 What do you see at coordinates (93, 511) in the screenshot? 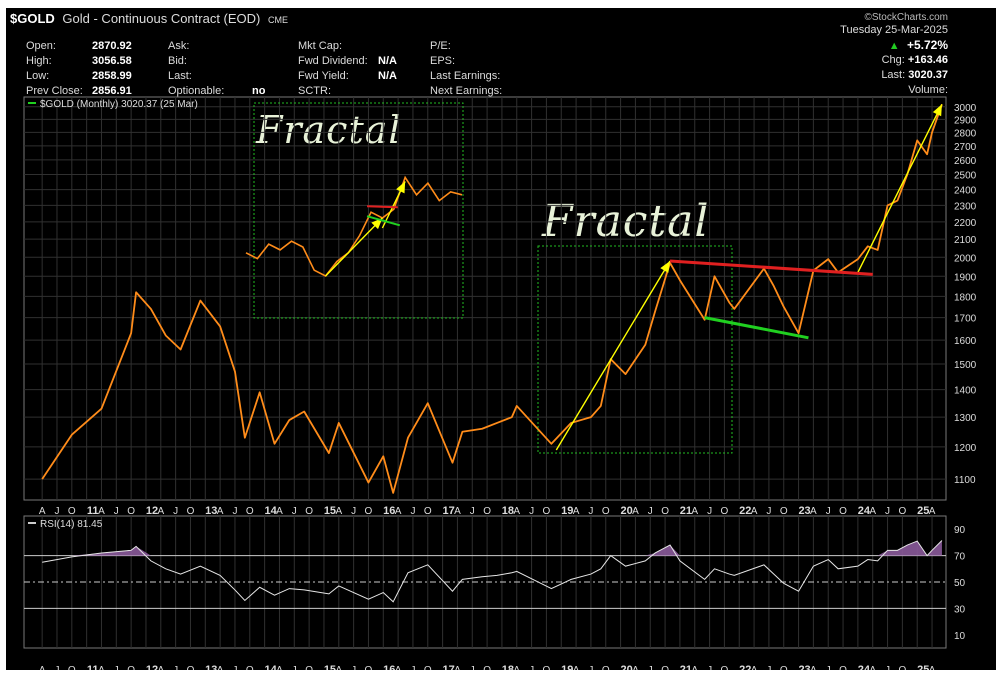
I see `x-tick-label: 11` at bounding box center [93, 511].